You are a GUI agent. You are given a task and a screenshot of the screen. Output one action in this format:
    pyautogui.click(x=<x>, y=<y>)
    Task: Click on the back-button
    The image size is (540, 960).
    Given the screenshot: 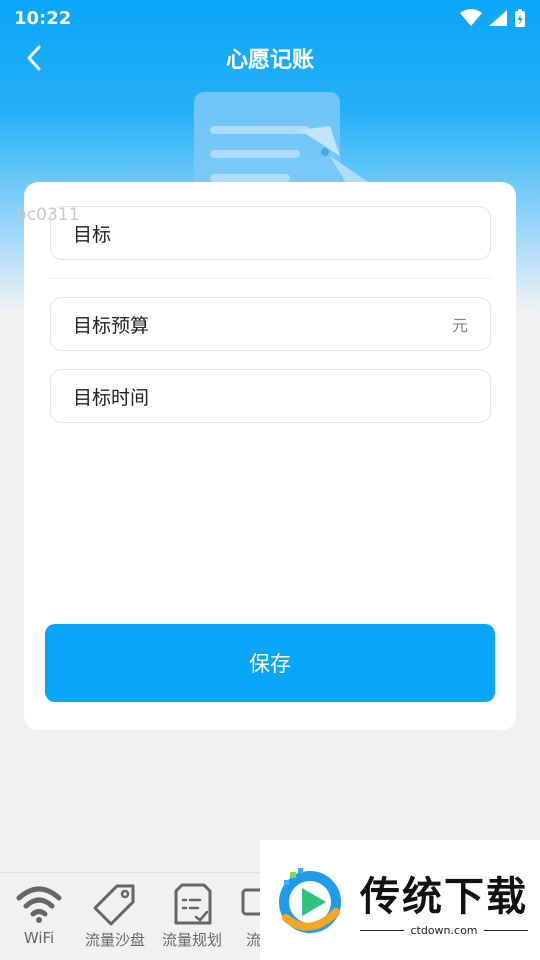 What is the action you would take?
    pyautogui.click(x=34, y=58)
    